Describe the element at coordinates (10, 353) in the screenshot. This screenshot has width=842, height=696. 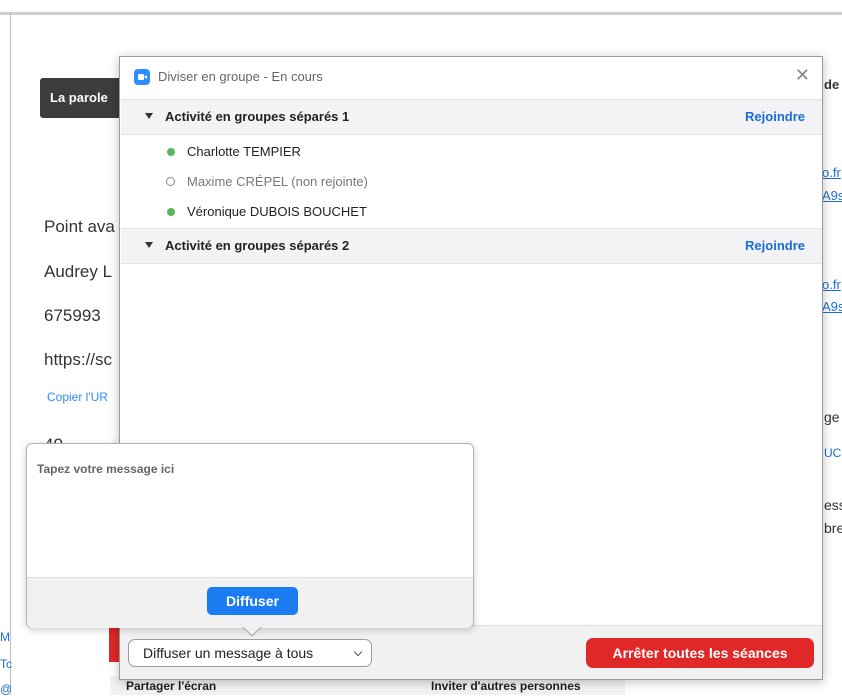
I see `background-window-left-border` at that location.